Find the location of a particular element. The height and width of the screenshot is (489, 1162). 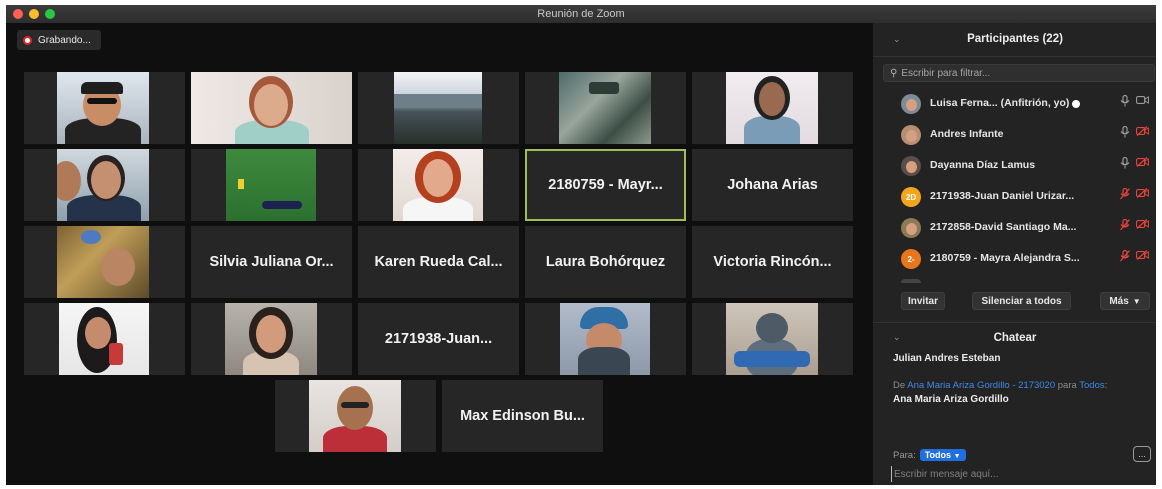

participants-title: Participantes (22) is located at coordinates (1015, 39).